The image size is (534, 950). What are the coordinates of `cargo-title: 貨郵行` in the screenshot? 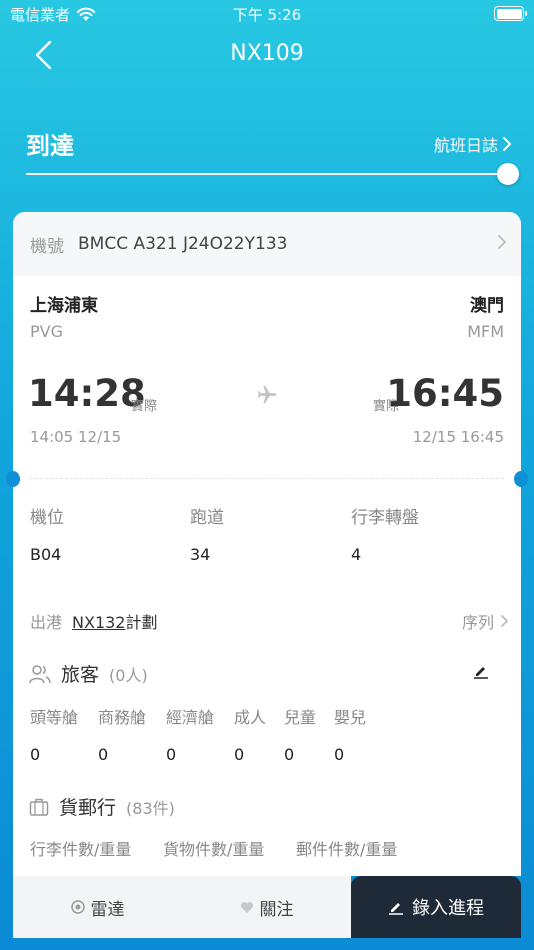 It's located at (88, 808).